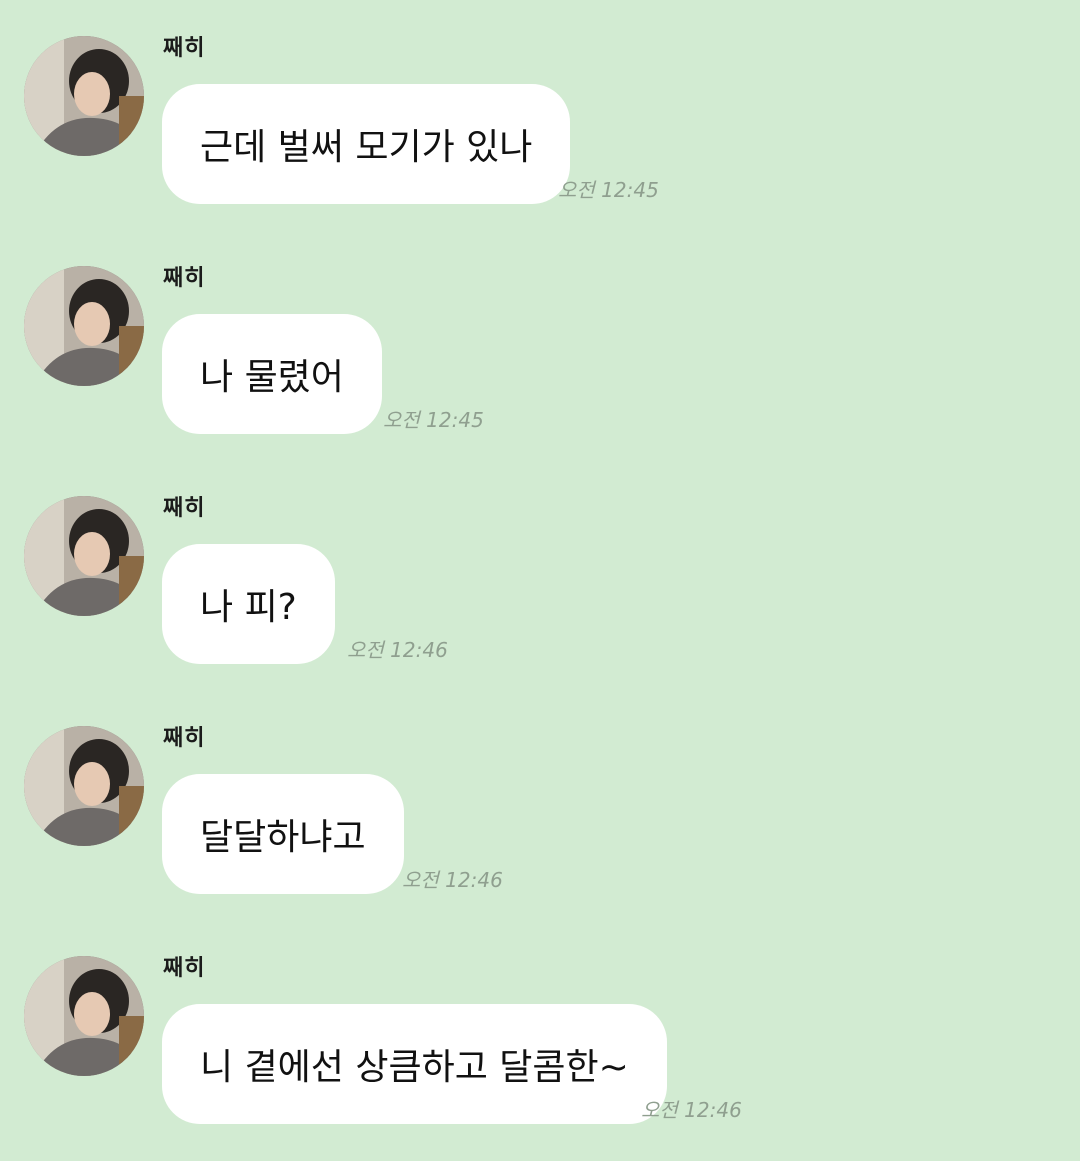 The image size is (1080, 1161). I want to click on message-bubble: 나 물렸어, so click(272, 374).